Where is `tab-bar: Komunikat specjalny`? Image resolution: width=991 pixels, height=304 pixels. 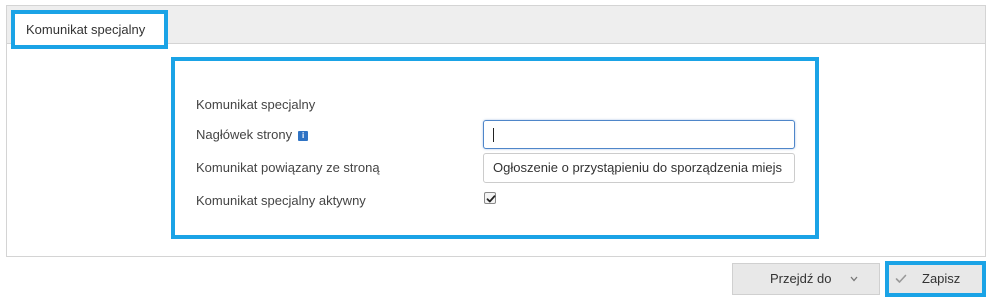
tab-bar: Komunikat specjalny is located at coordinates (496, 27).